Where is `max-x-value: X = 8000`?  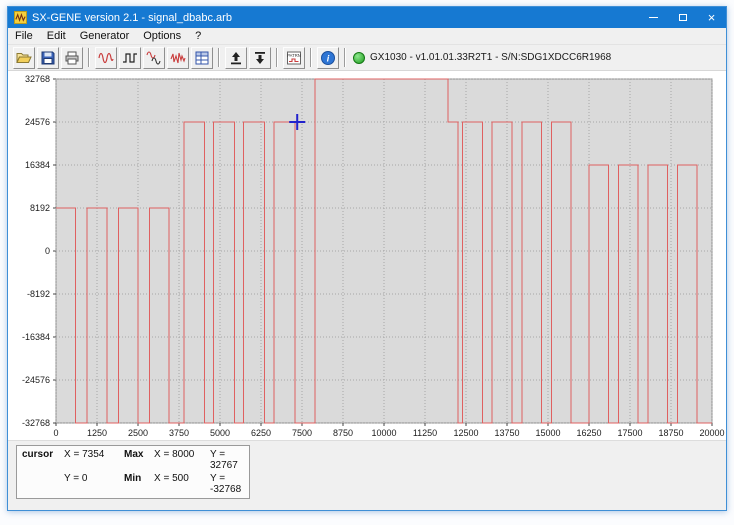
max-x-value: X = 8000 is located at coordinates (174, 454).